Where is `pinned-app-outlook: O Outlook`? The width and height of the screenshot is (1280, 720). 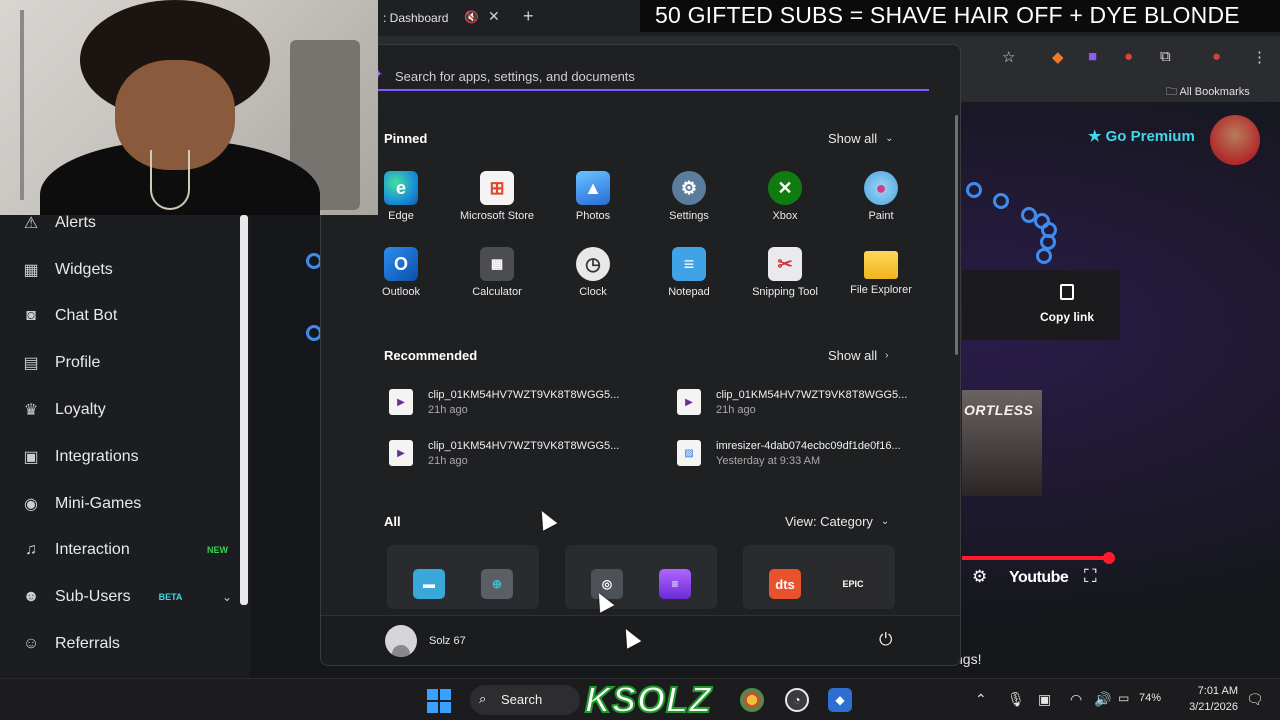 pinned-app-outlook: O Outlook is located at coordinates (401, 279).